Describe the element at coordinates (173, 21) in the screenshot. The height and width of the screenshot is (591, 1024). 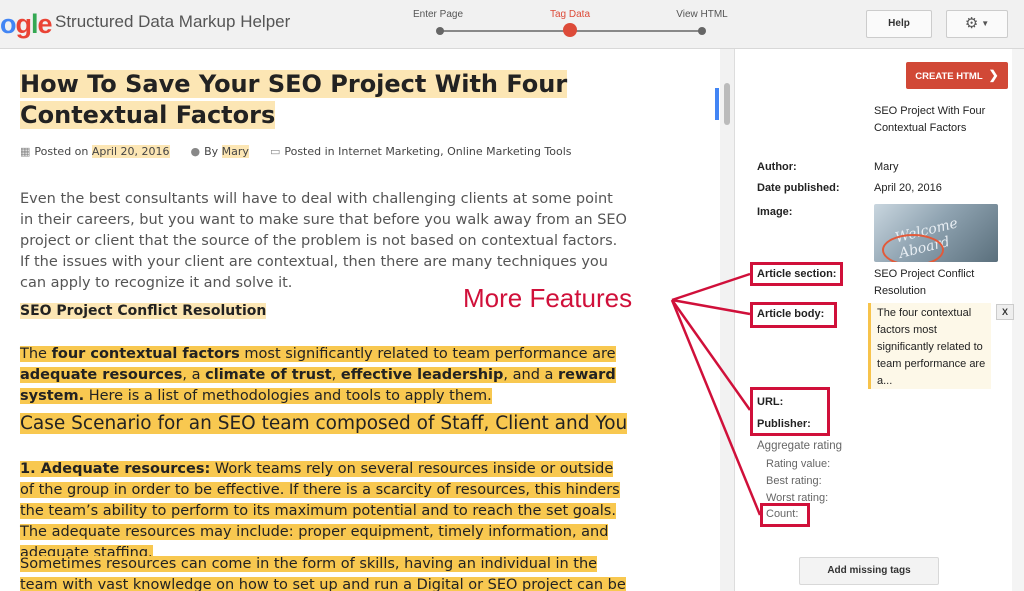
I see `app-title: Structured Data Markup Helper` at that location.